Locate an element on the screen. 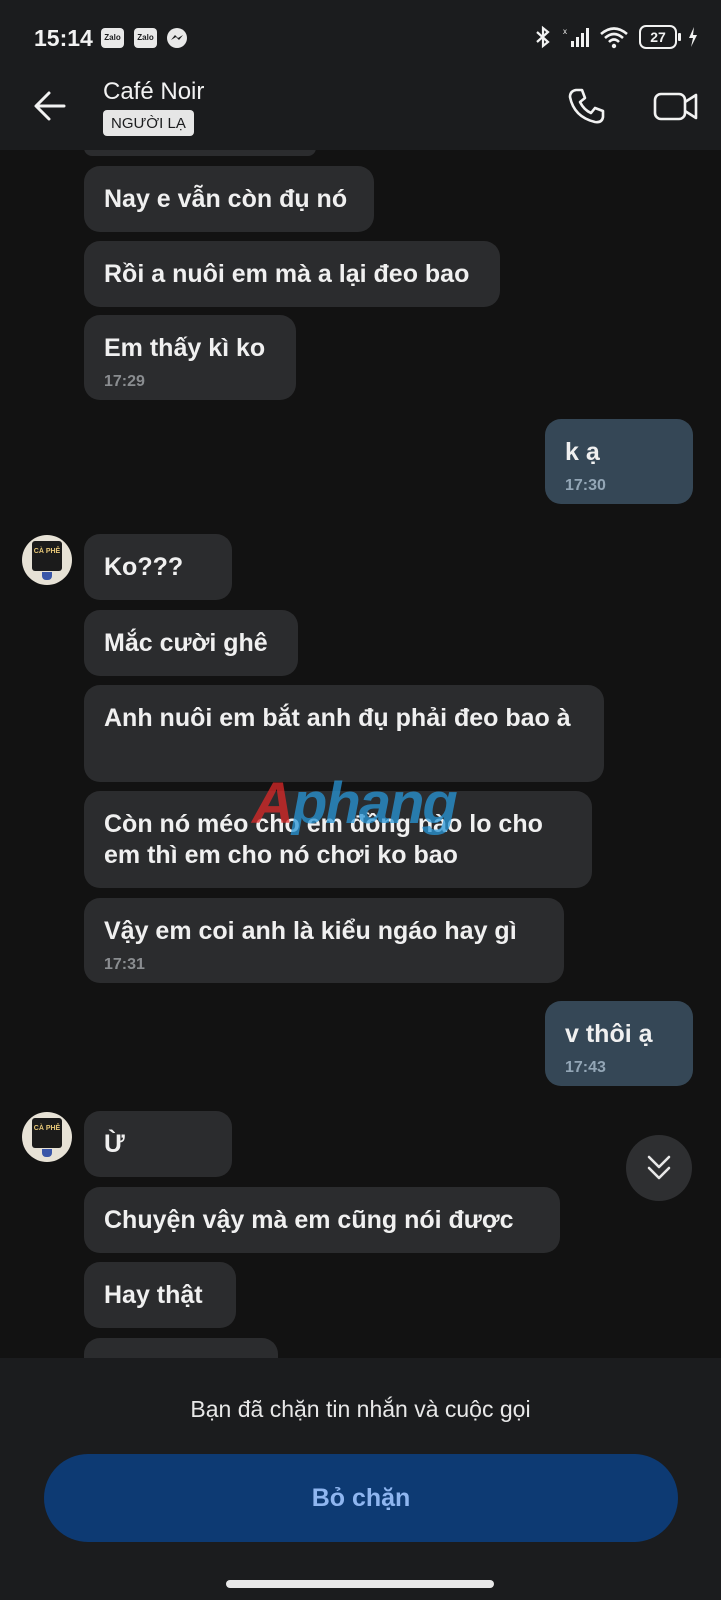 The width and height of the screenshot is (721, 1600). wifi-icon is located at coordinates (614, 38).